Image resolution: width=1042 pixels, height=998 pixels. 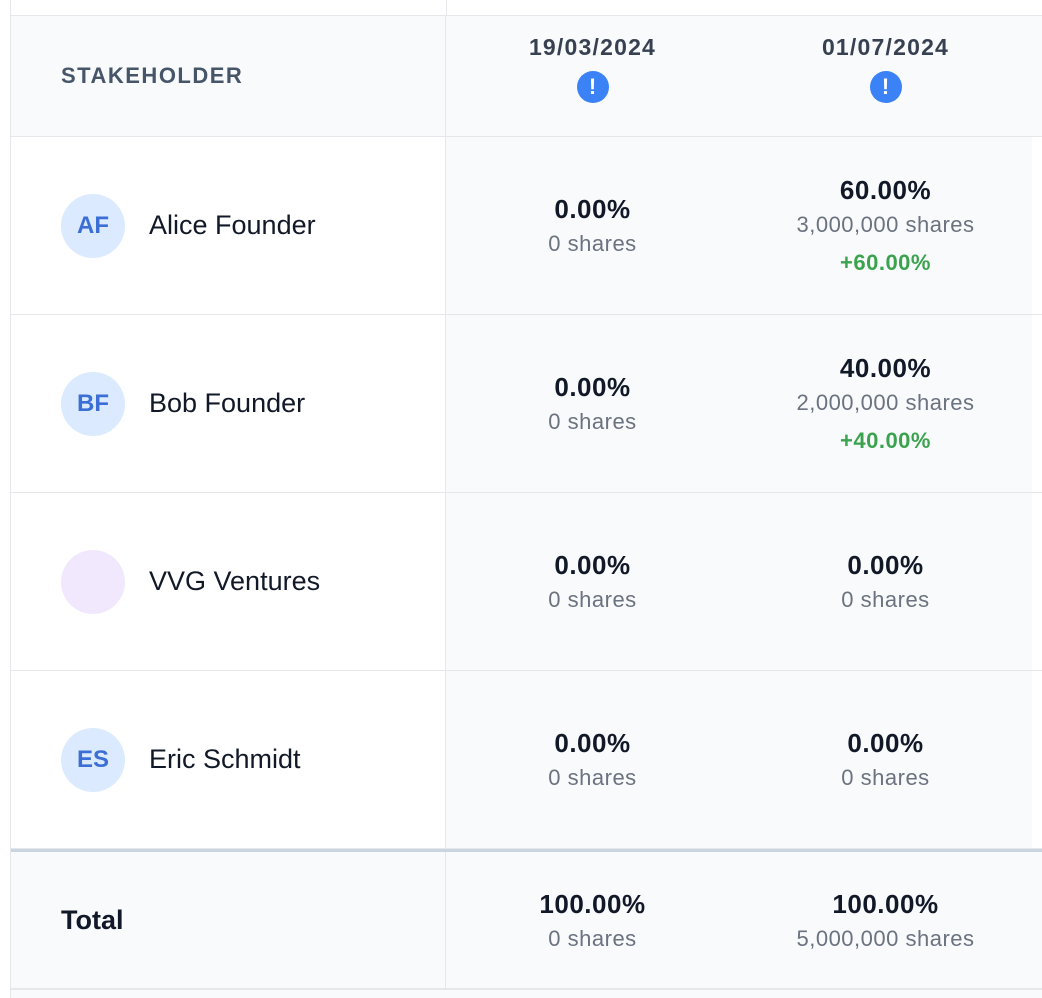 What do you see at coordinates (885, 920) in the screenshot?
I see `total-cell: 100.00% 5,000,000 shares` at bounding box center [885, 920].